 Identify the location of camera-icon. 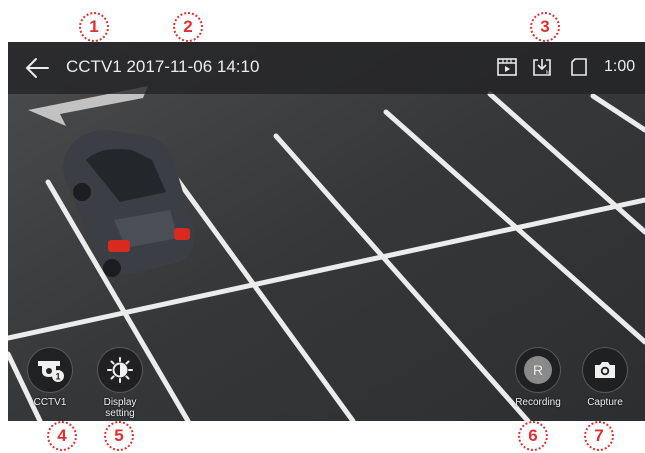
(605, 370).